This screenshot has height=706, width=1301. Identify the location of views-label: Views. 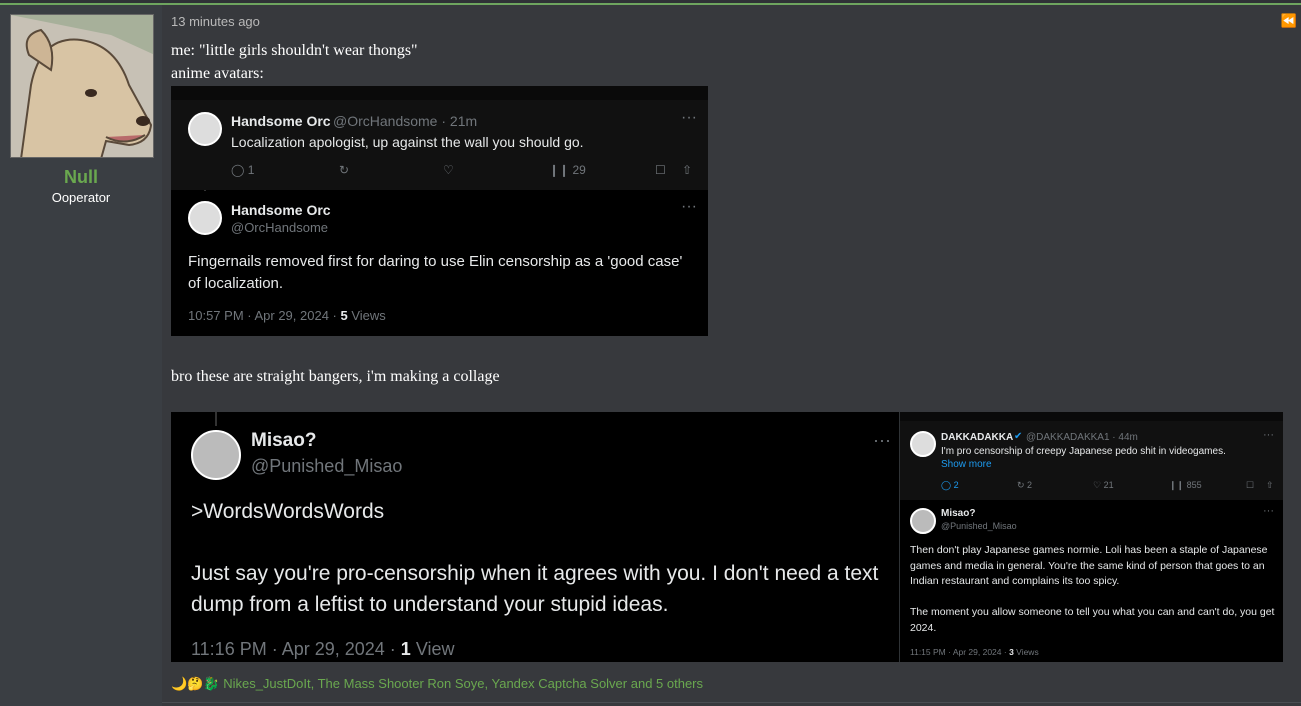
(366, 315).